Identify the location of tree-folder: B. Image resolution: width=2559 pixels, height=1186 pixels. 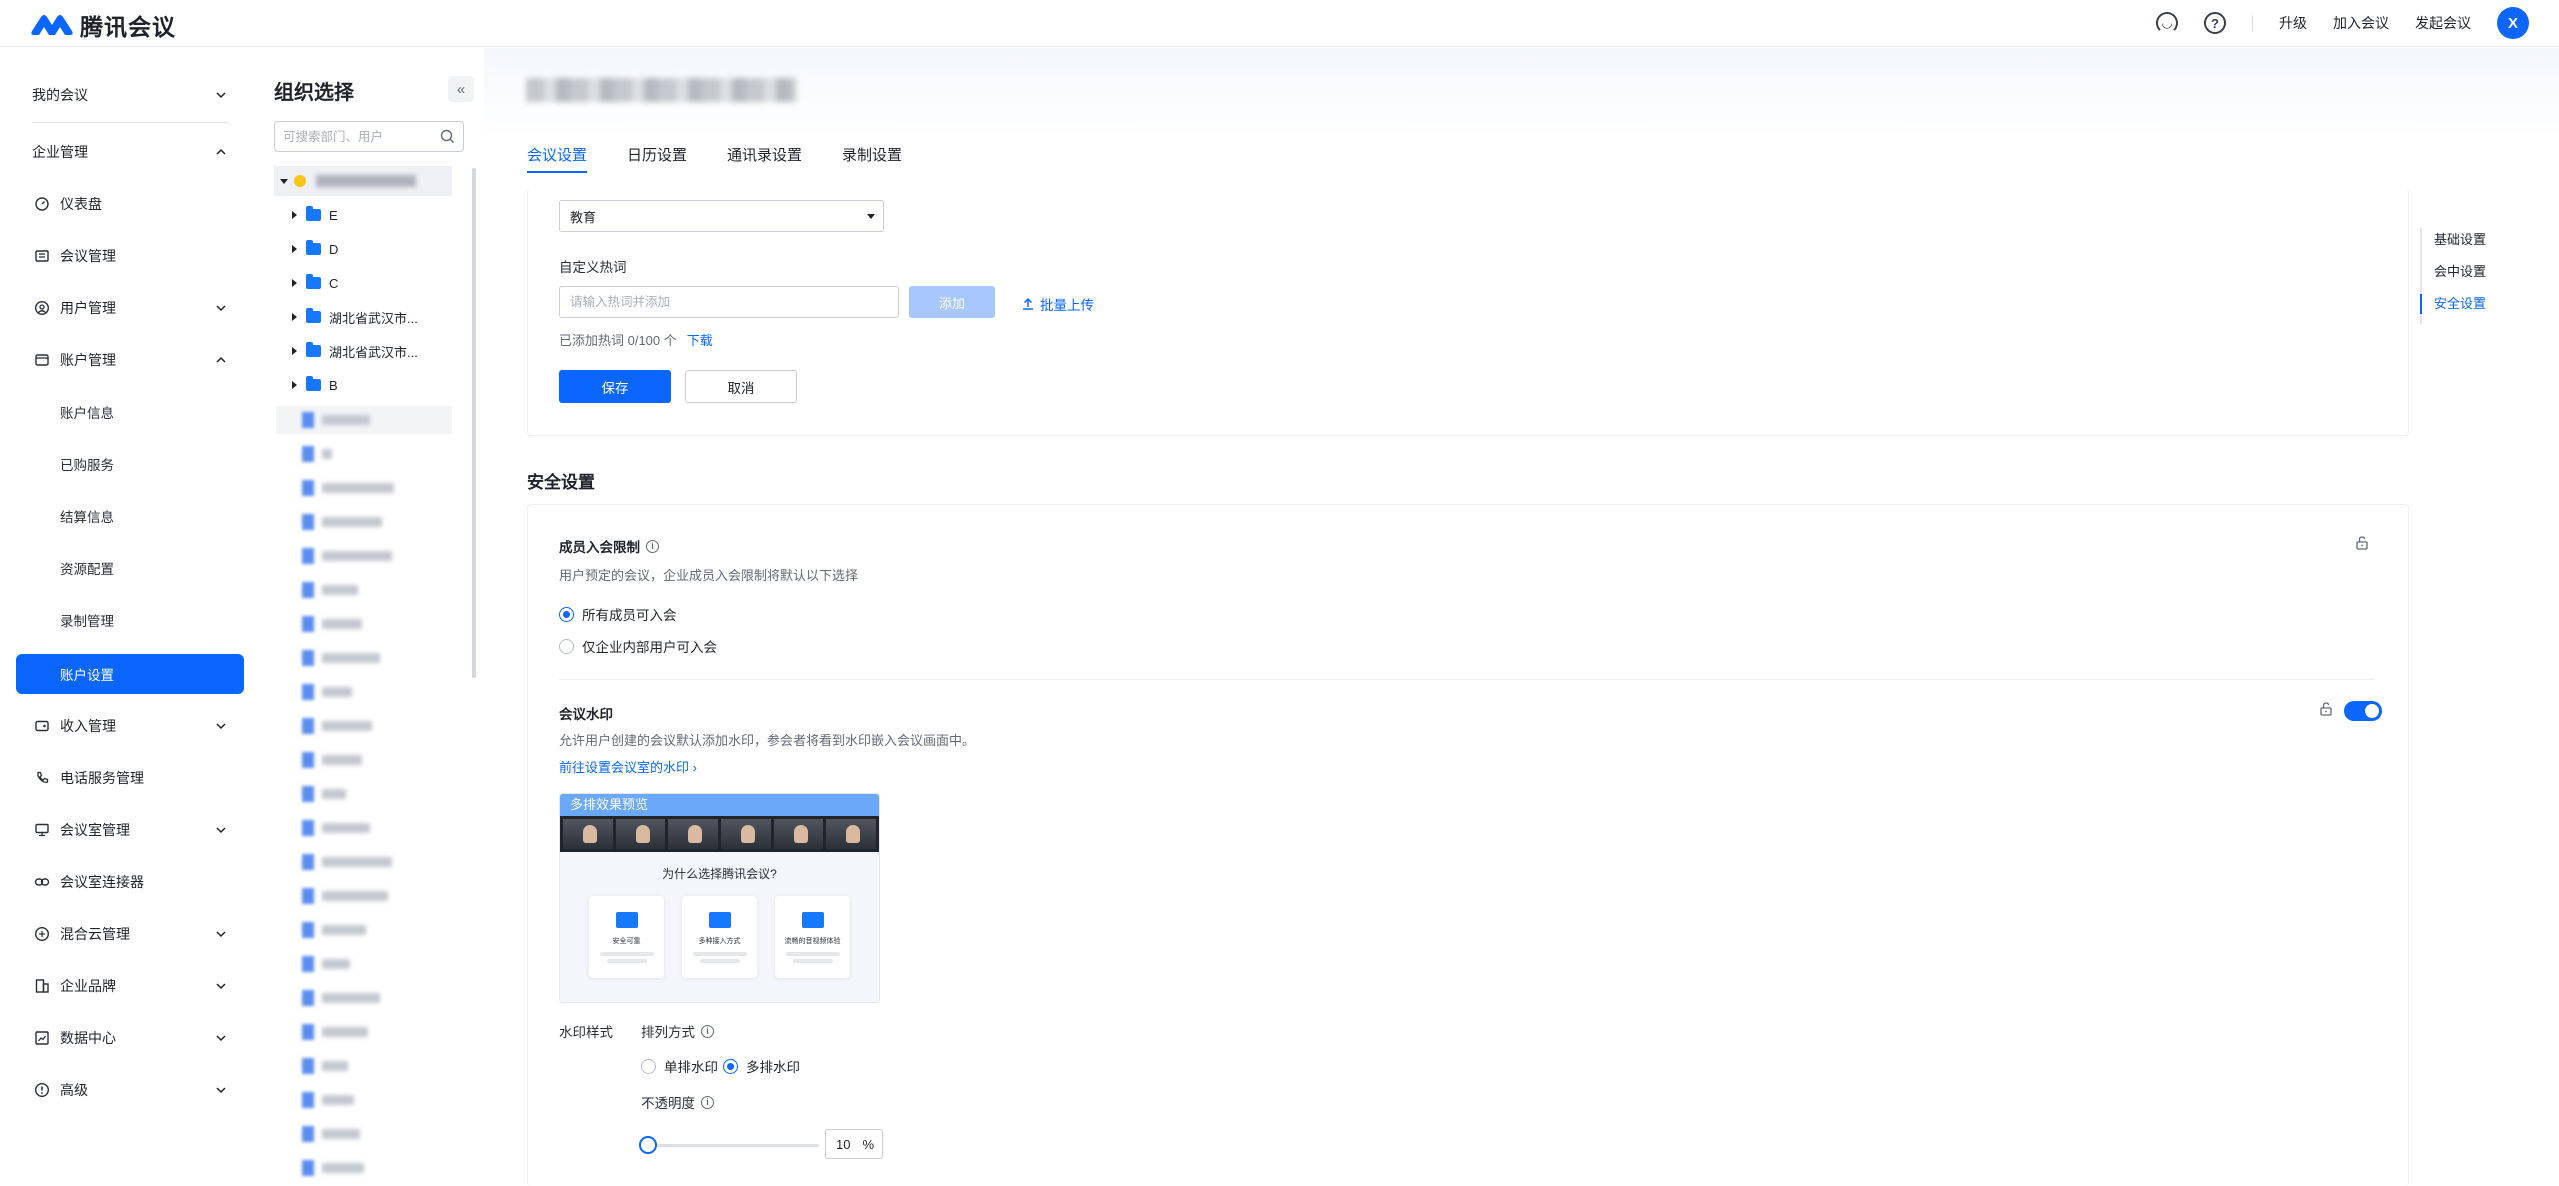
(363, 385).